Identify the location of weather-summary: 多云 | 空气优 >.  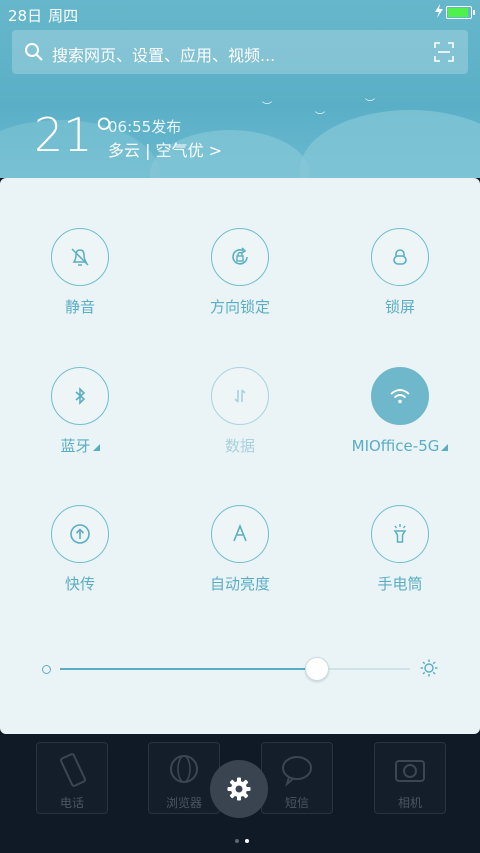
(165, 149).